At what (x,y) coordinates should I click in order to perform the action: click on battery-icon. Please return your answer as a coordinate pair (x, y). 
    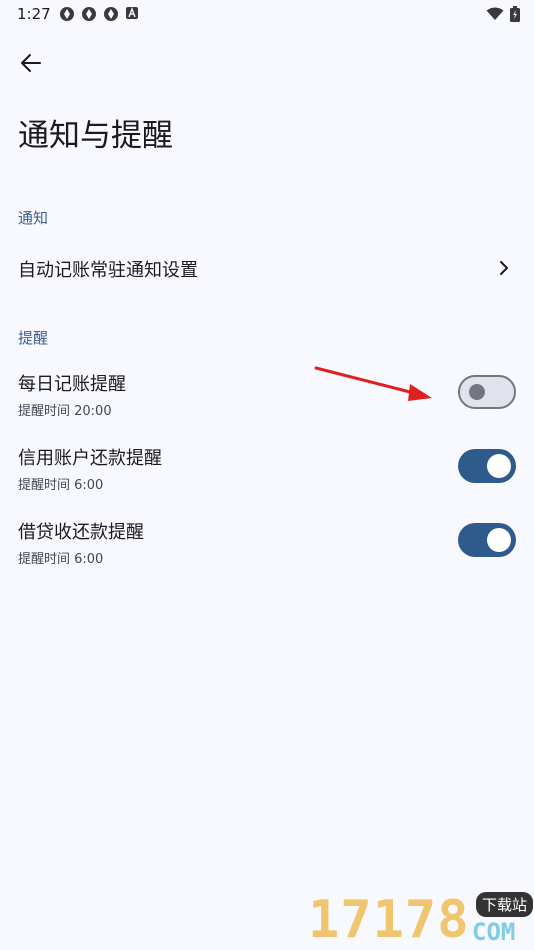
    Looking at the image, I should click on (515, 14).